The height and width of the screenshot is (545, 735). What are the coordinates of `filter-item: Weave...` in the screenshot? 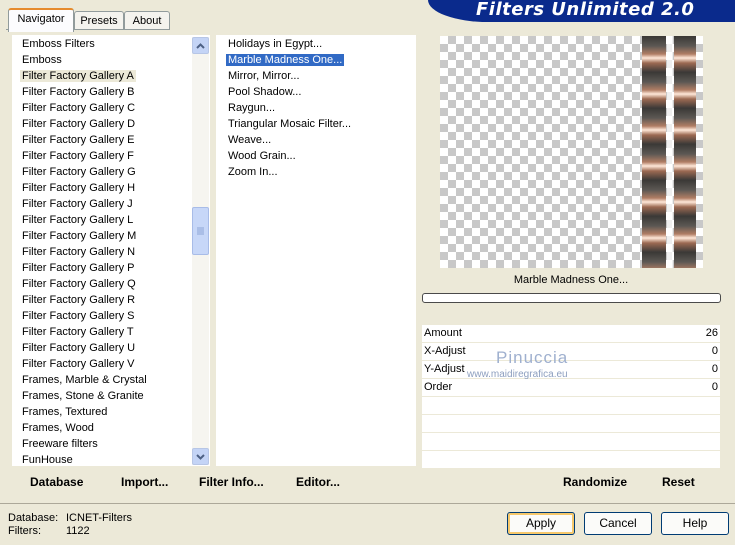 It's located at (317, 140).